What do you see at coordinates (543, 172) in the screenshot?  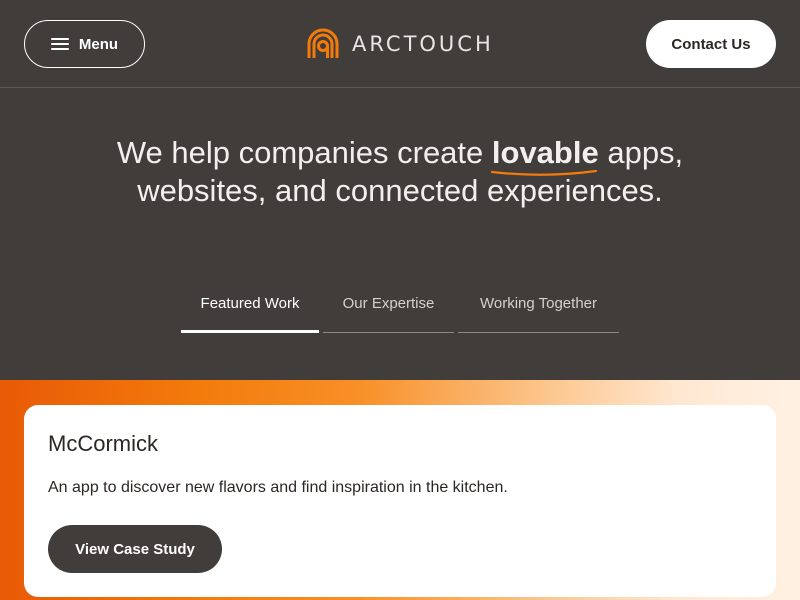 I see `highlight-underline` at bounding box center [543, 172].